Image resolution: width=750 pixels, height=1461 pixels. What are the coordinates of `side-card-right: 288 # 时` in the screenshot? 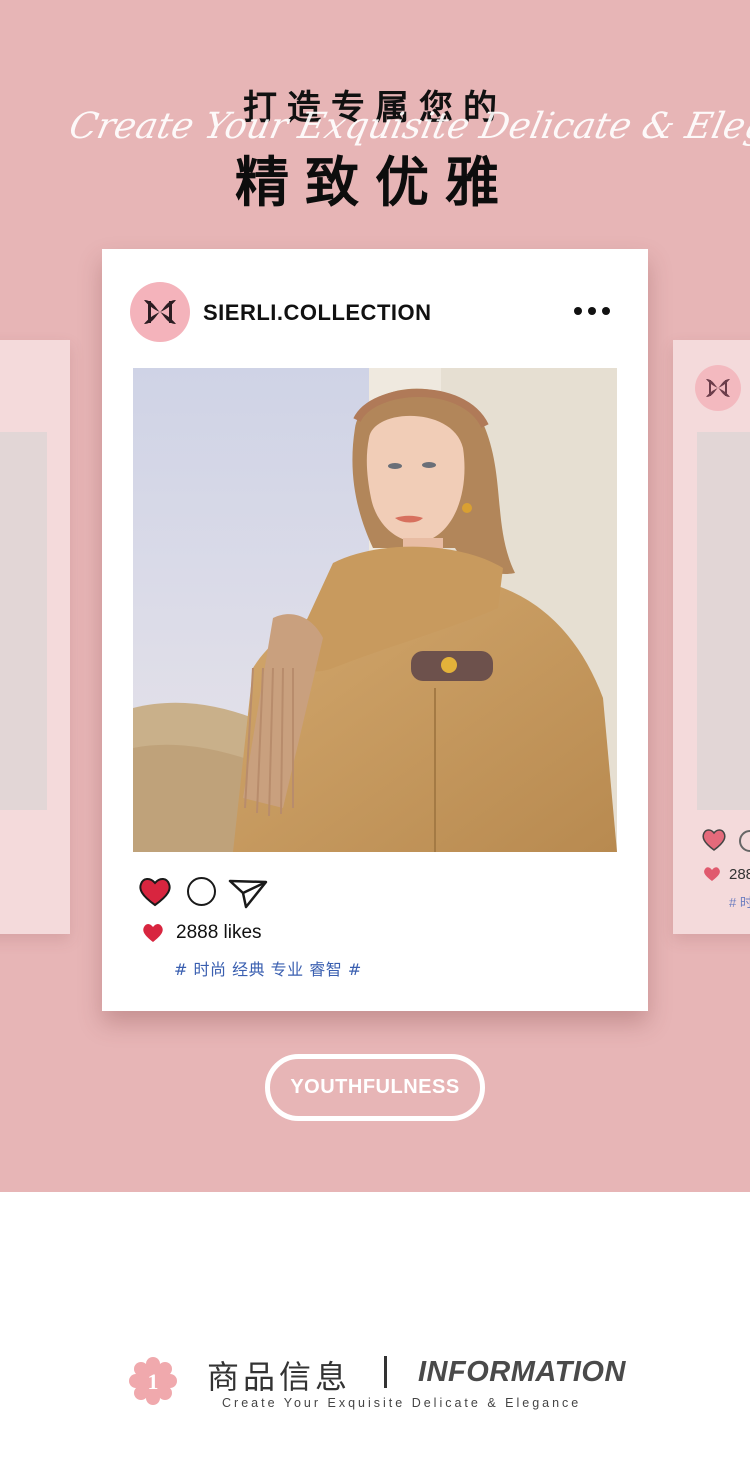 It's located at (711, 637).